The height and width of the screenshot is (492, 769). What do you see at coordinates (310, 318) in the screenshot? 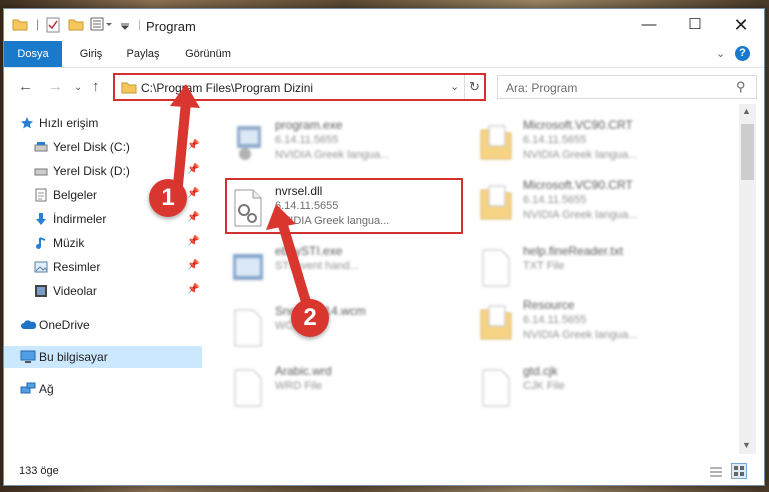
I see `callout-badge-2: 2` at bounding box center [310, 318].